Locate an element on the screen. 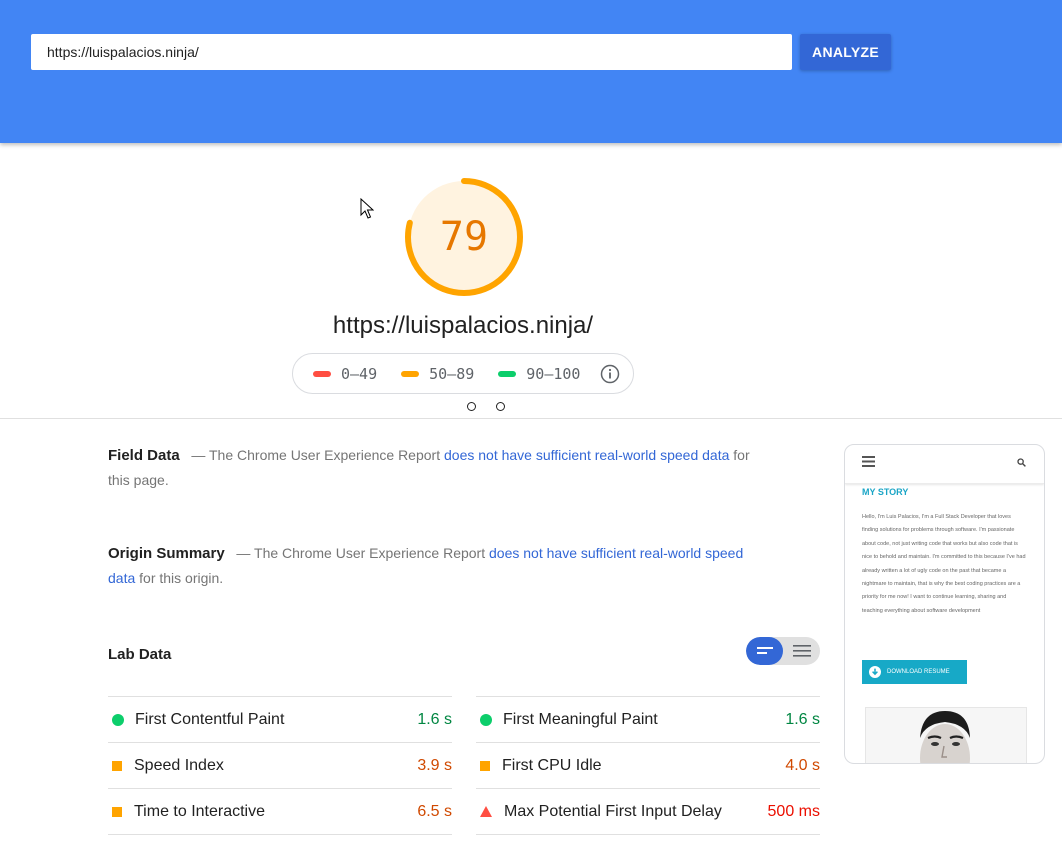 The image size is (1062, 858). metric-value: 6.5 s is located at coordinates (434, 811).